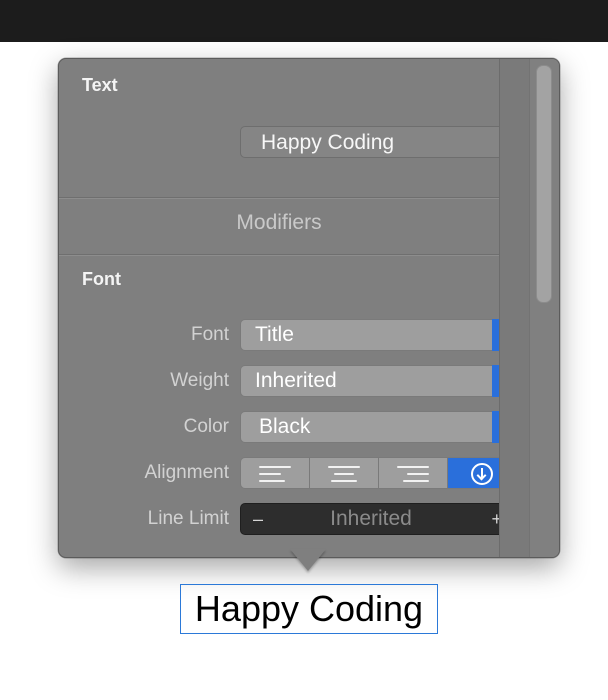  I want to click on line-limit-value: Inherited, so click(371, 518).